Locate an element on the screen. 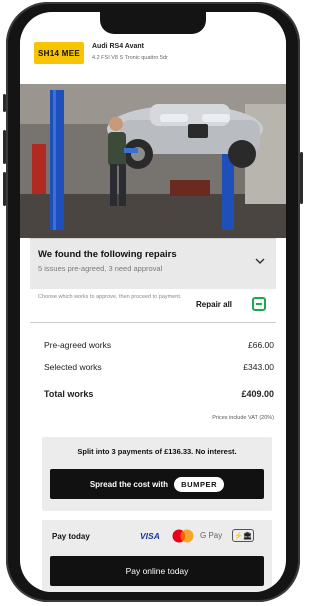 The height and width of the screenshot is (606, 320). repair-all-label: Repair all is located at coordinates (214, 304).